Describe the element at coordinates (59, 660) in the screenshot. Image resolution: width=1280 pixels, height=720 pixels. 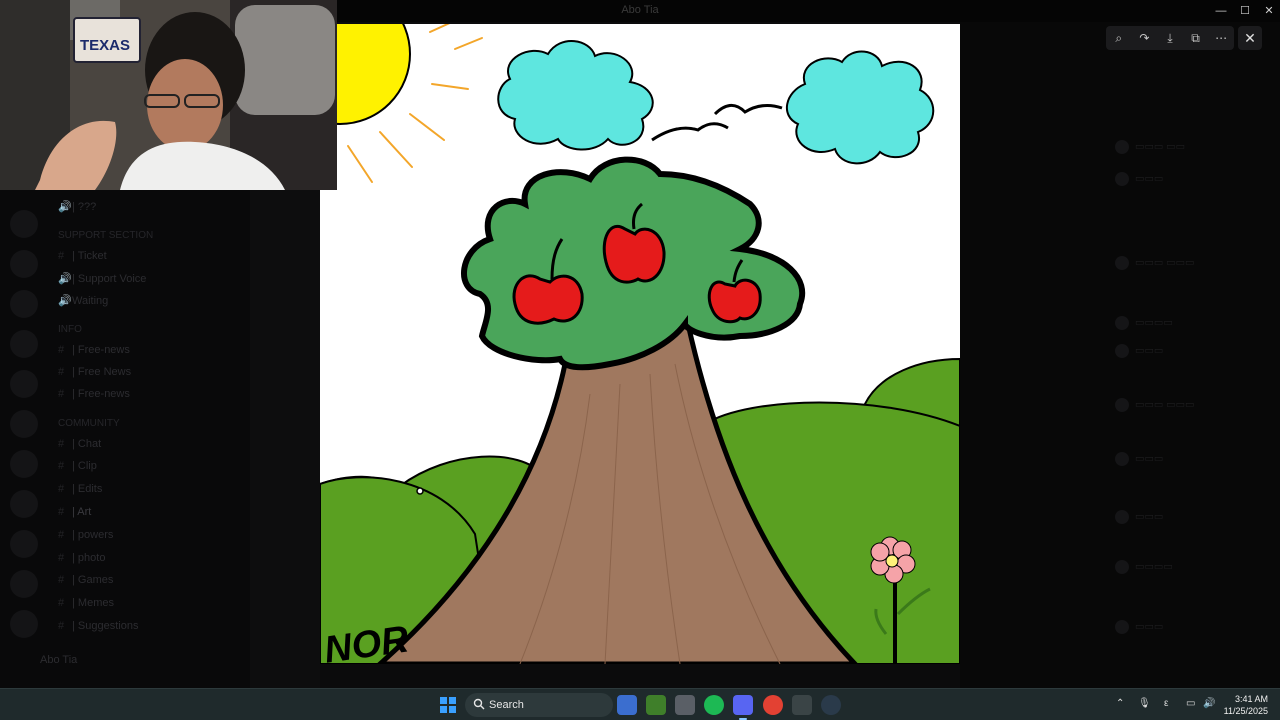
I see `user-name: Abo Tia` at that location.